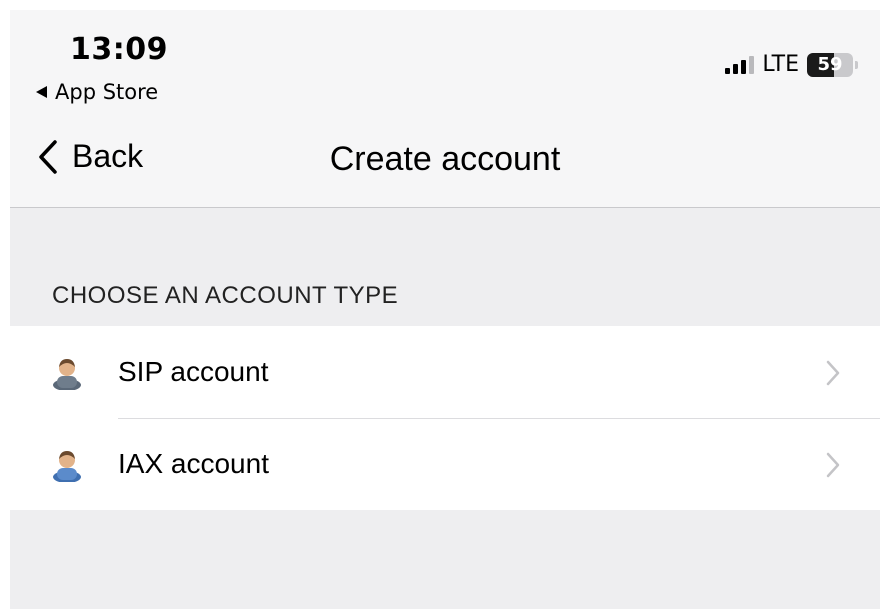 This screenshot has width=880, height=609. I want to click on iax-account-row: IAX account, so click(445, 464).